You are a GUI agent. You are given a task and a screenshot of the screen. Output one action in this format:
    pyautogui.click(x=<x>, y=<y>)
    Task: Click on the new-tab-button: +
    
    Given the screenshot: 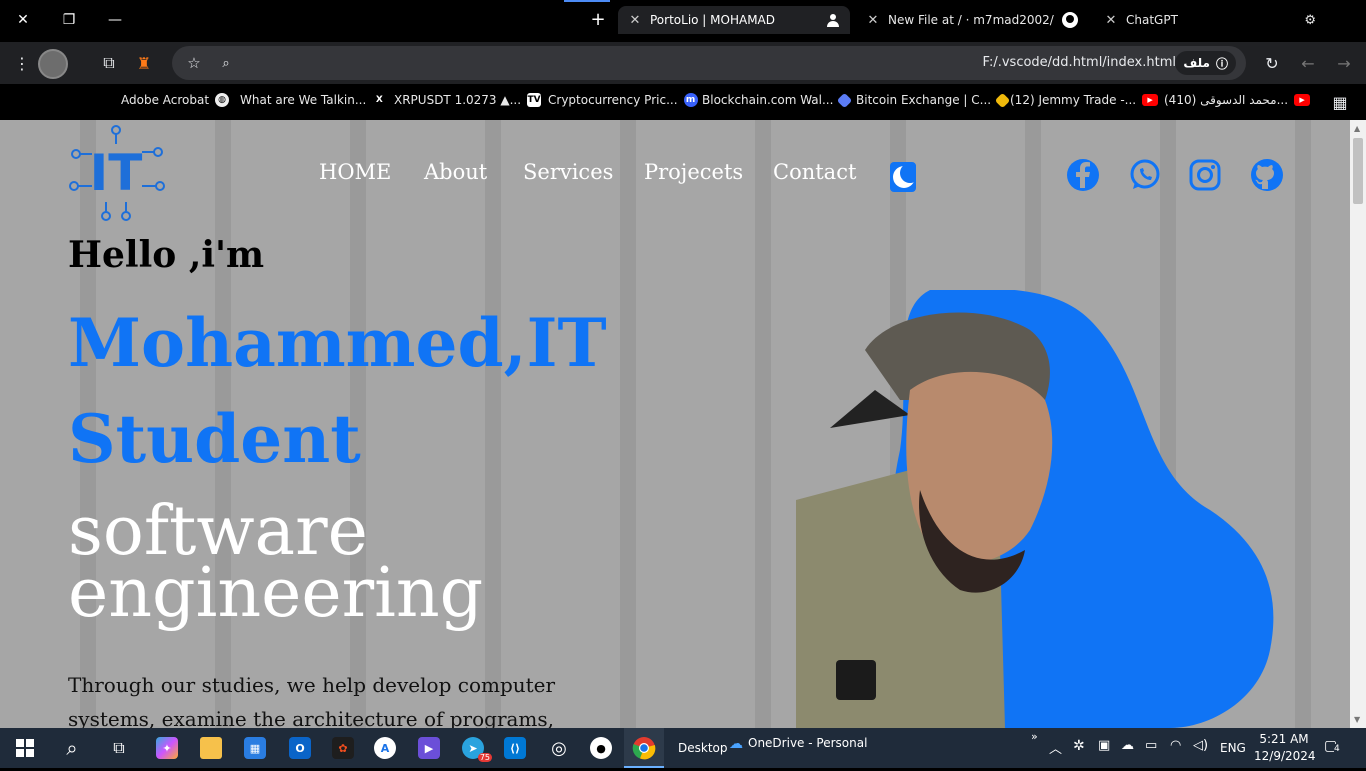 What is the action you would take?
    pyautogui.click(x=598, y=21)
    